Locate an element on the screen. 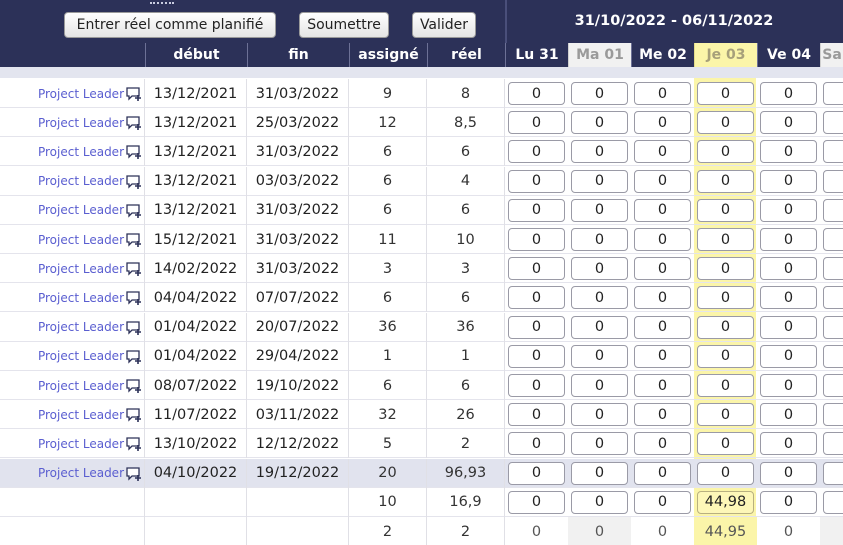  header-assigned: assigné is located at coordinates (388, 55).